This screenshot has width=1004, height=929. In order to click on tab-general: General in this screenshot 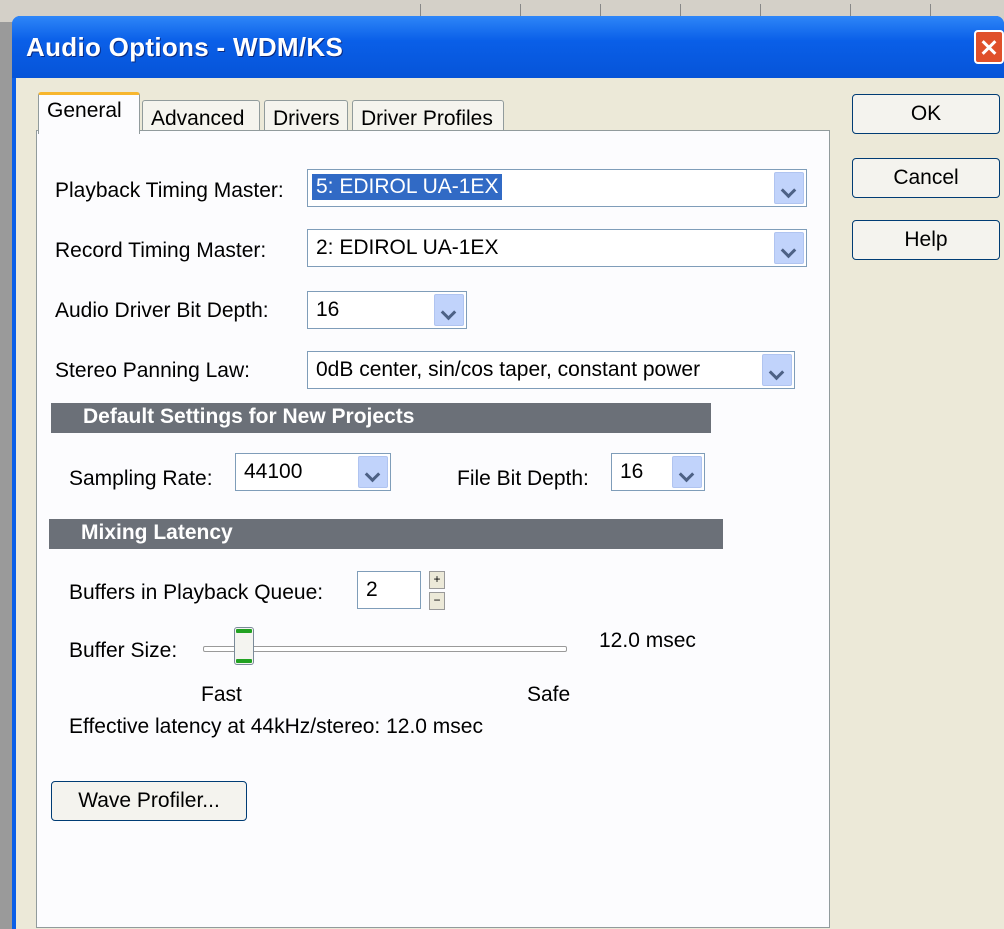, I will do `click(89, 113)`.